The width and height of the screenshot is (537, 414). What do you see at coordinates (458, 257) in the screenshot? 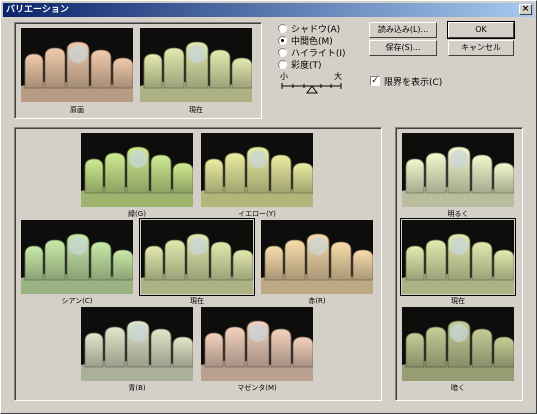
I see `brightness-current-variation` at bounding box center [458, 257].